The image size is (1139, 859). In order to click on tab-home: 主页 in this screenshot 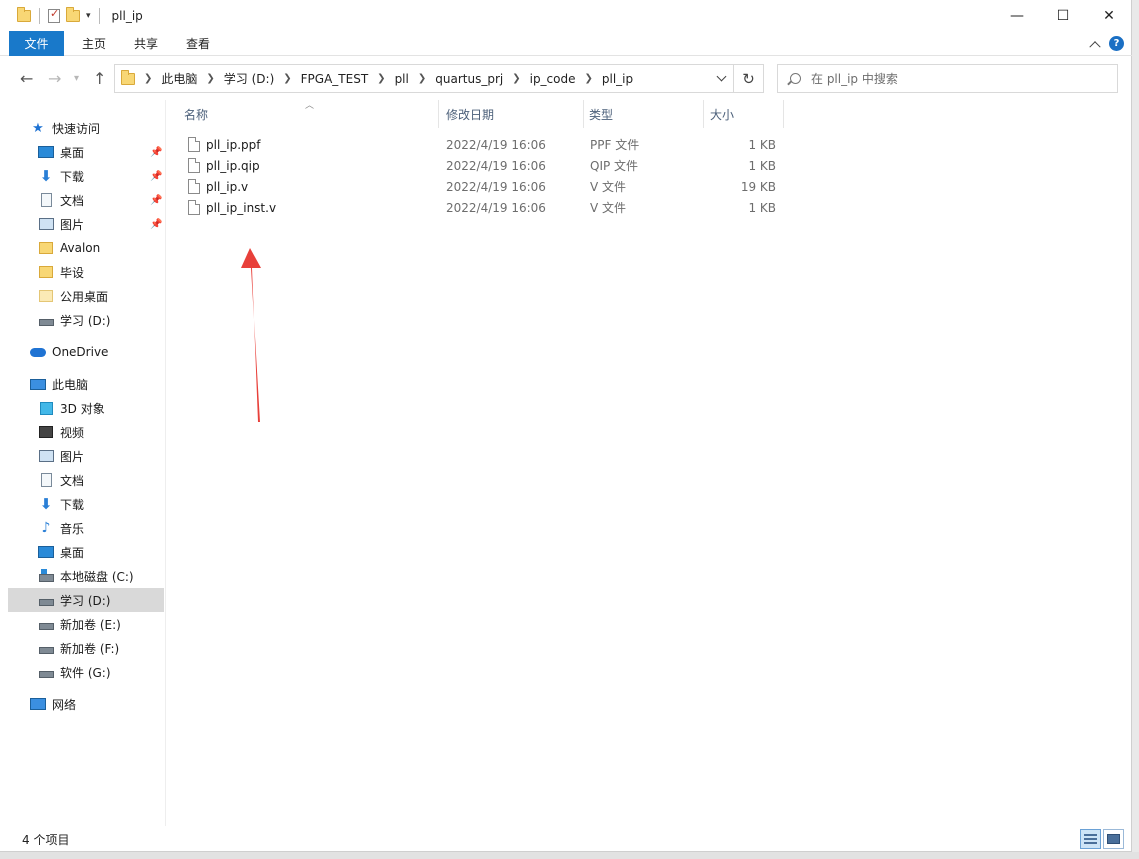, I will do `click(94, 43)`.